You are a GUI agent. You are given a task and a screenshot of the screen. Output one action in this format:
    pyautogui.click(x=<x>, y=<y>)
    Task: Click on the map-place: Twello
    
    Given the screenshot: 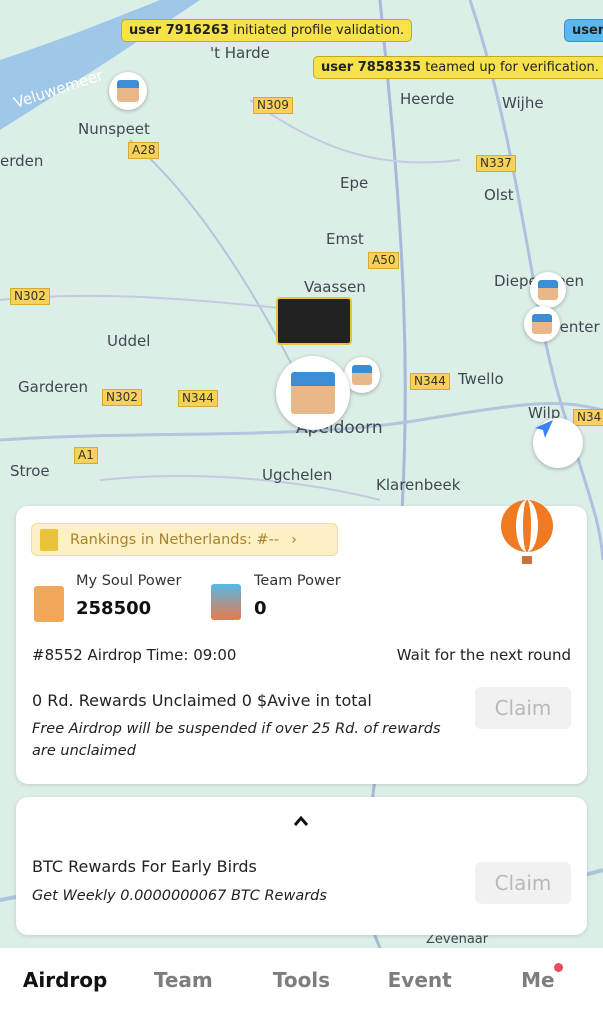 What is the action you would take?
    pyautogui.click(x=481, y=379)
    